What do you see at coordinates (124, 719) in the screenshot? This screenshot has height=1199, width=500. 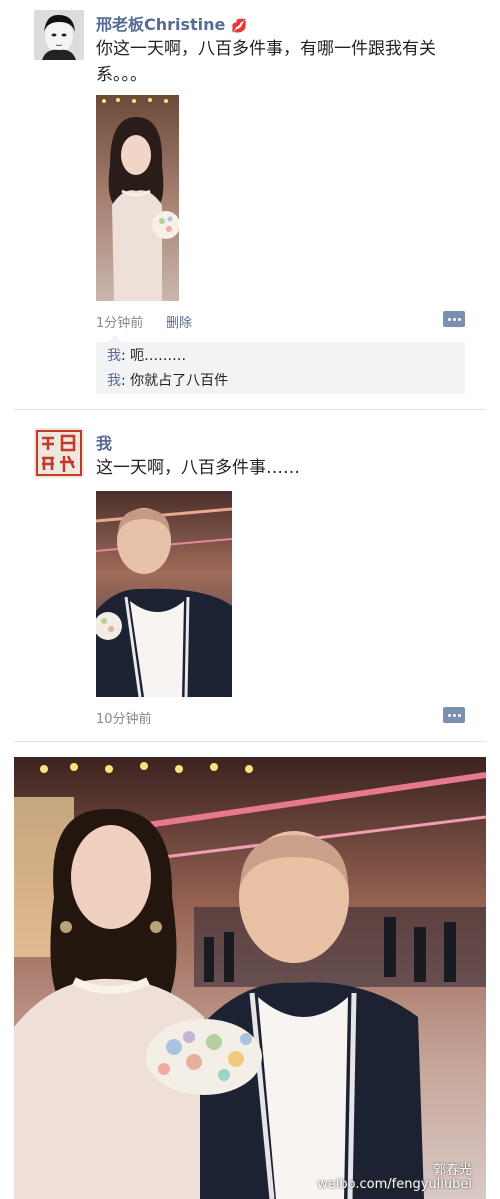 I see `post-time: 10分钟前` at bounding box center [124, 719].